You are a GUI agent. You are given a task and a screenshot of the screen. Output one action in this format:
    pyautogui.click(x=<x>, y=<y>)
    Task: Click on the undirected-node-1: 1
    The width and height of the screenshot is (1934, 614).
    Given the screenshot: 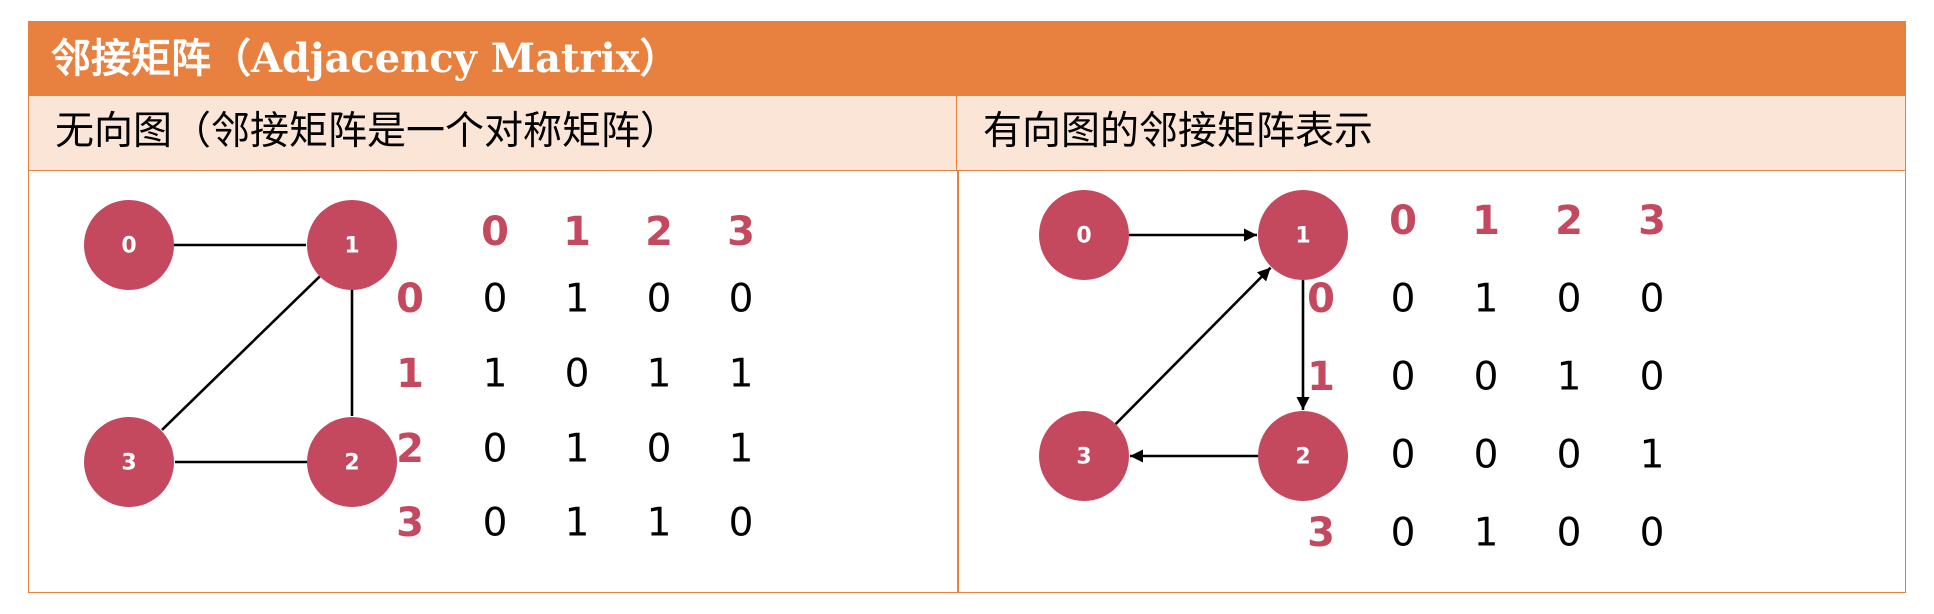 What is the action you would take?
    pyautogui.click(x=352, y=245)
    